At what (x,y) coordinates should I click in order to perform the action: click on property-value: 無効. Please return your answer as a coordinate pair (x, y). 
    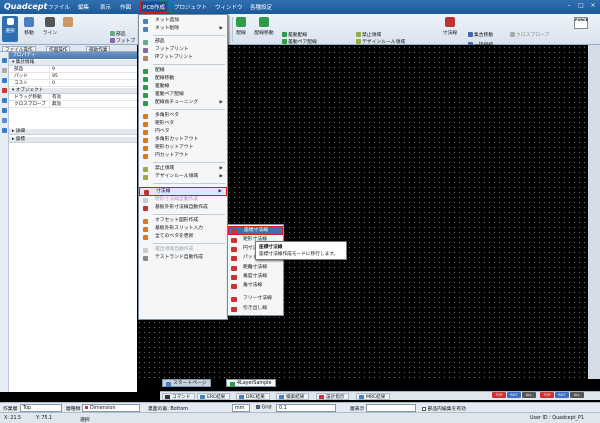
    Looking at the image, I should click on (55, 104).